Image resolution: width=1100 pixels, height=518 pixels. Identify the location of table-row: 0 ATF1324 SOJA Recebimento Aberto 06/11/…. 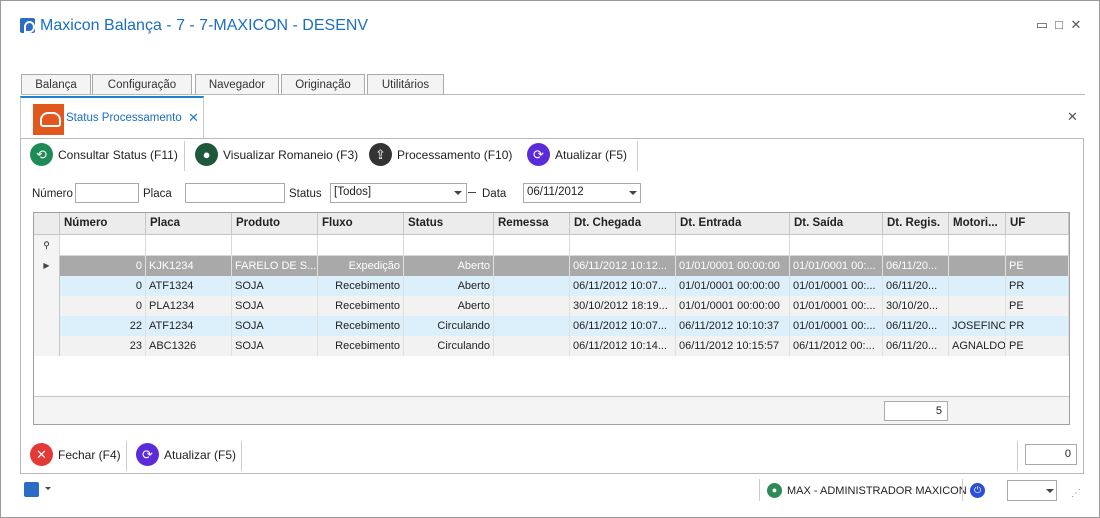
(551, 286).